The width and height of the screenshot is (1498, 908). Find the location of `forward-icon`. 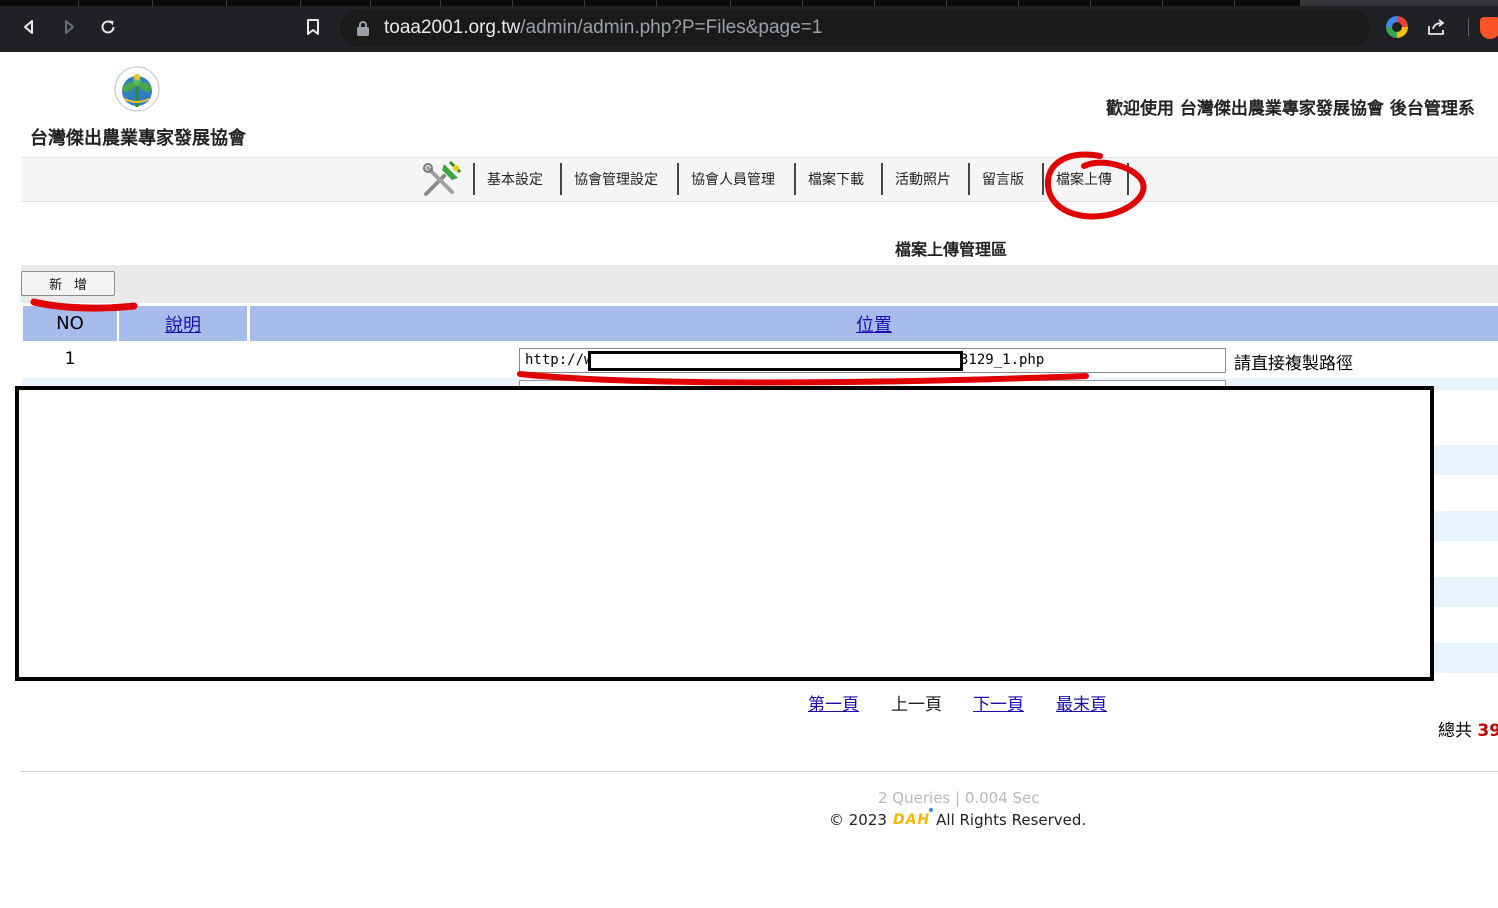

forward-icon is located at coordinates (69, 27).